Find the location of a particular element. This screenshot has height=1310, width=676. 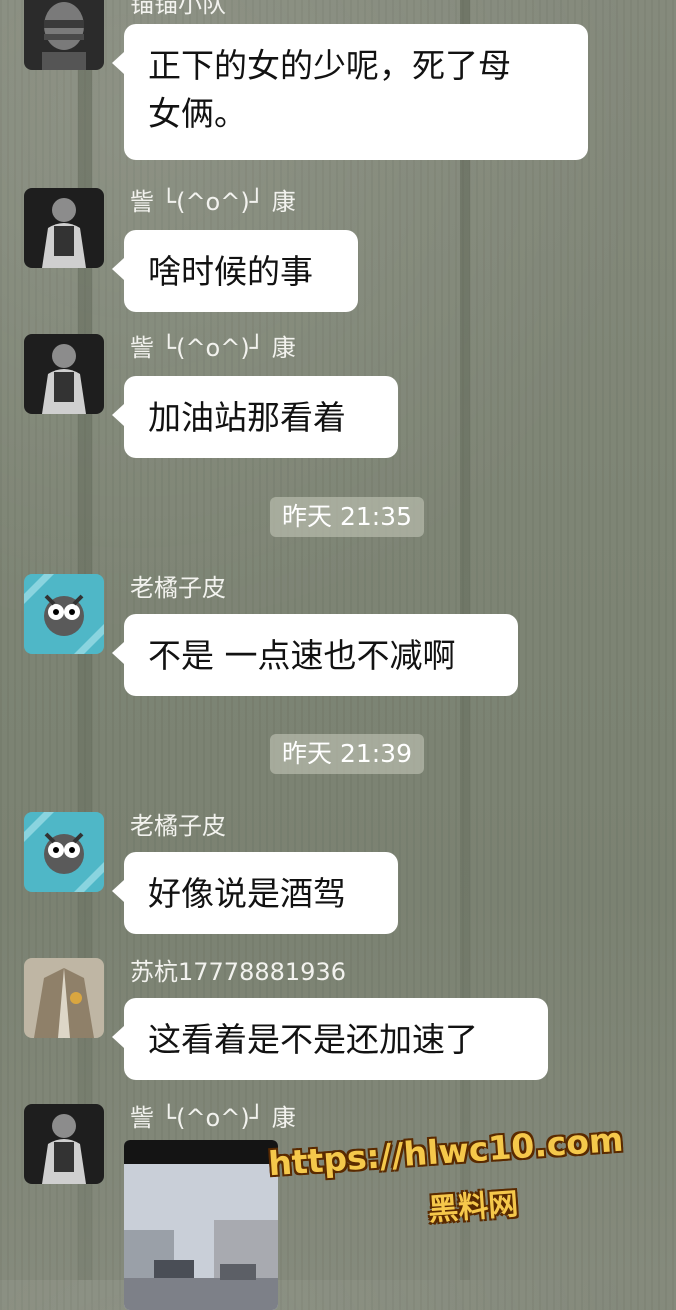

watermark-name: 黑料网 is located at coordinates (473, 1207).